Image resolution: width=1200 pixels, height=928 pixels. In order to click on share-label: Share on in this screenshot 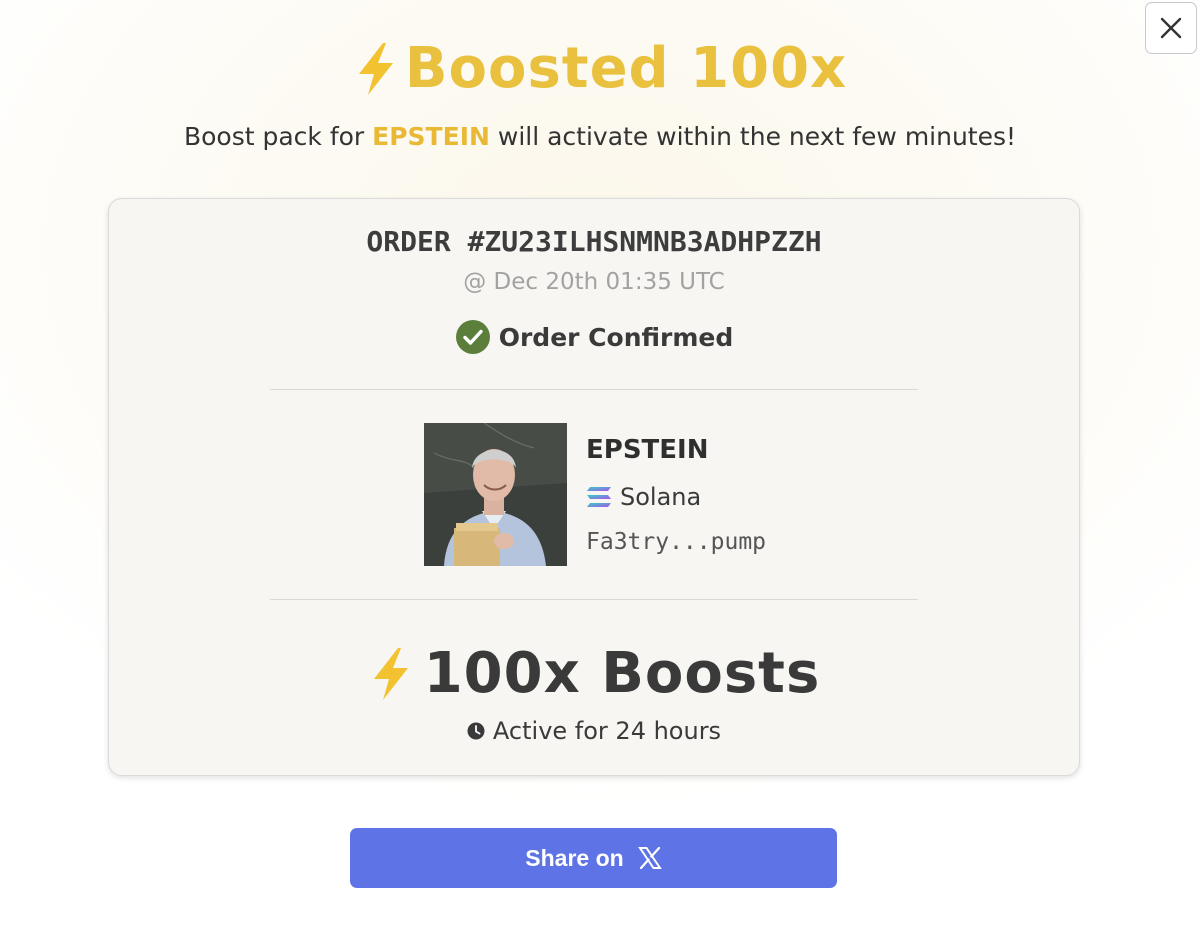, I will do `click(574, 857)`.